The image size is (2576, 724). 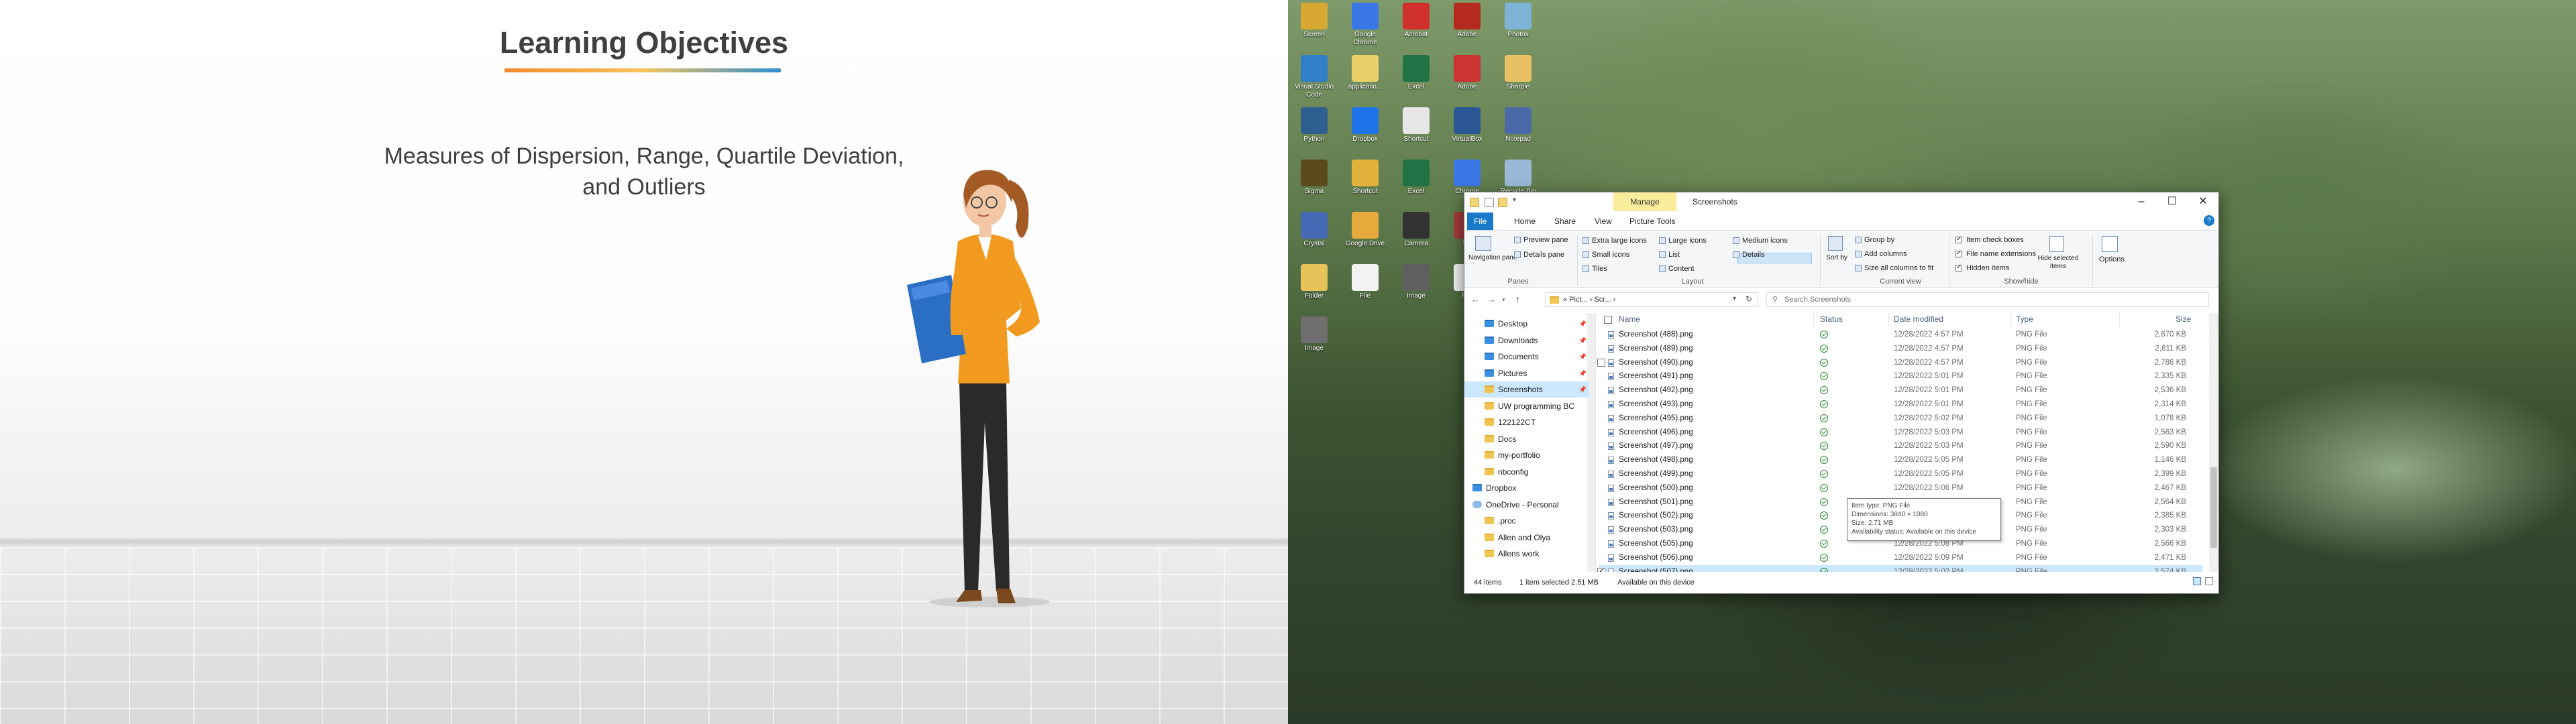 What do you see at coordinates (1589, 300) in the screenshot?
I see `breadcrumb: « Pict... › Scr... ›` at bounding box center [1589, 300].